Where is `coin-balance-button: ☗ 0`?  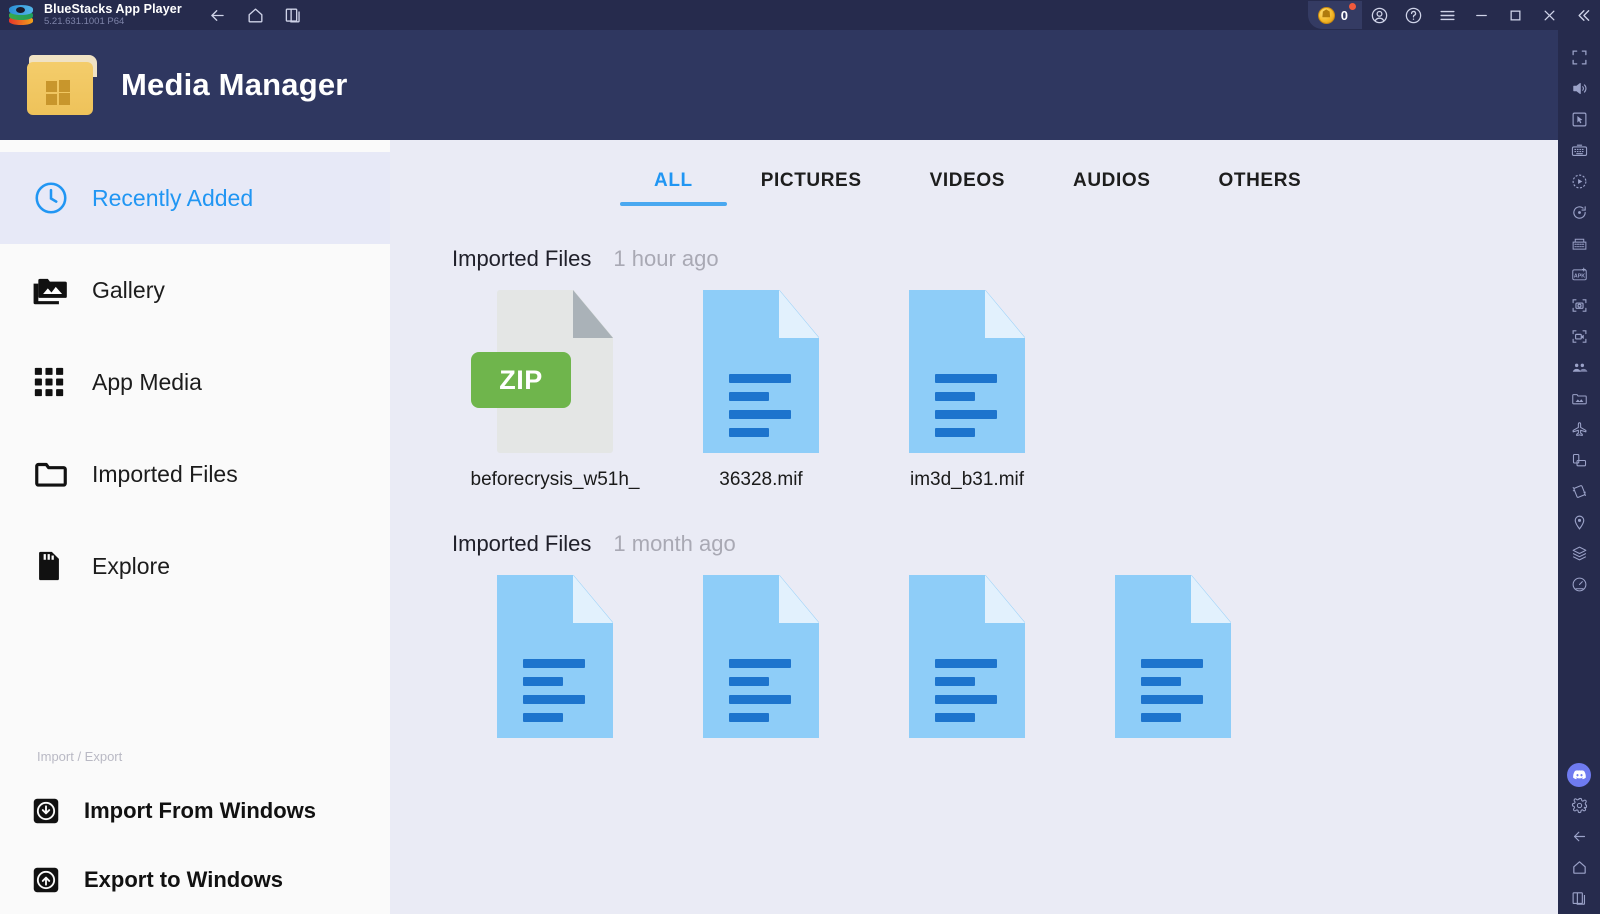 coin-balance-button: ☗ 0 is located at coordinates (1334, 15).